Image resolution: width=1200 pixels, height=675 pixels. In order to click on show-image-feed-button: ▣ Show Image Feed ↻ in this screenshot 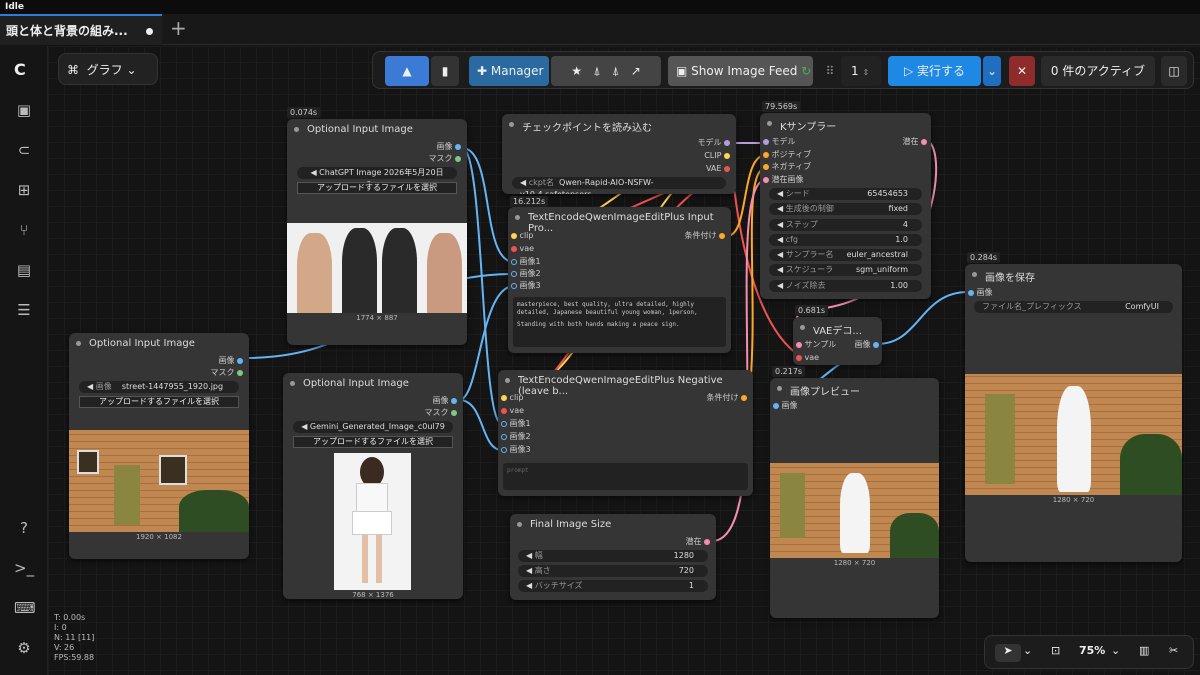, I will do `click(740, 71)`.